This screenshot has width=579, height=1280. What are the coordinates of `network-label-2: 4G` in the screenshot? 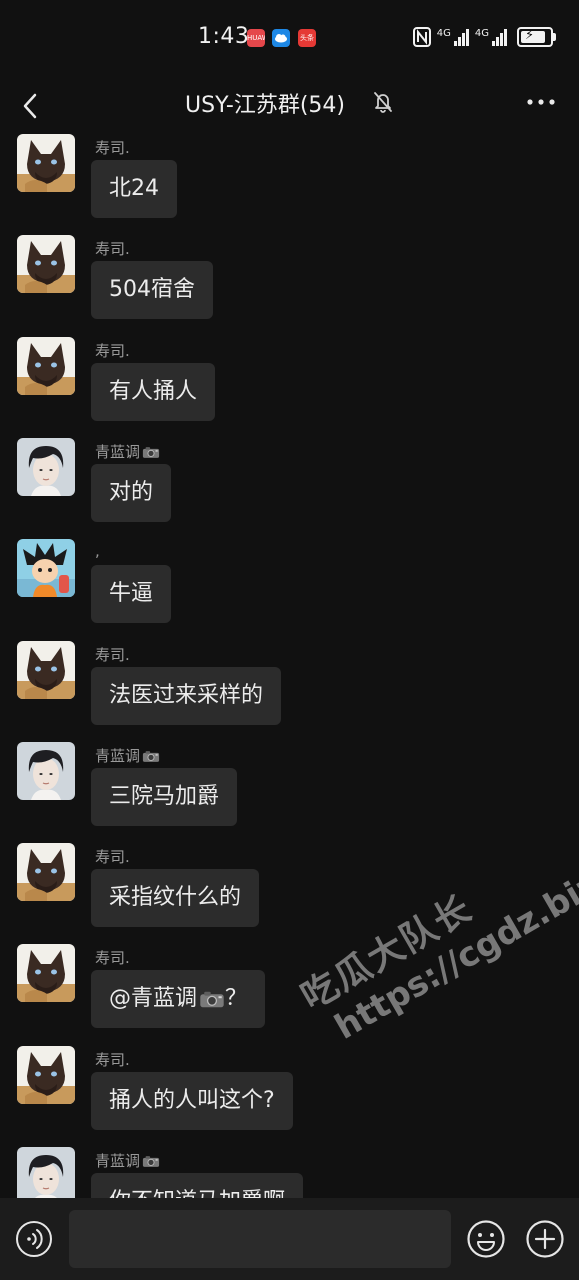 It's located at (481, 33).